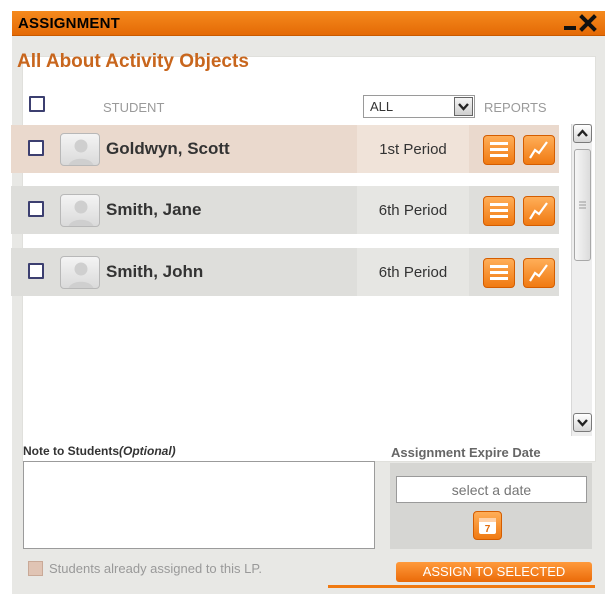 Image resolution: width=605 pixels, height=594 pixels. Describe the element at coordinates (35, 568) in the screenshot. I see `already-assigned-checkbox` at that location.